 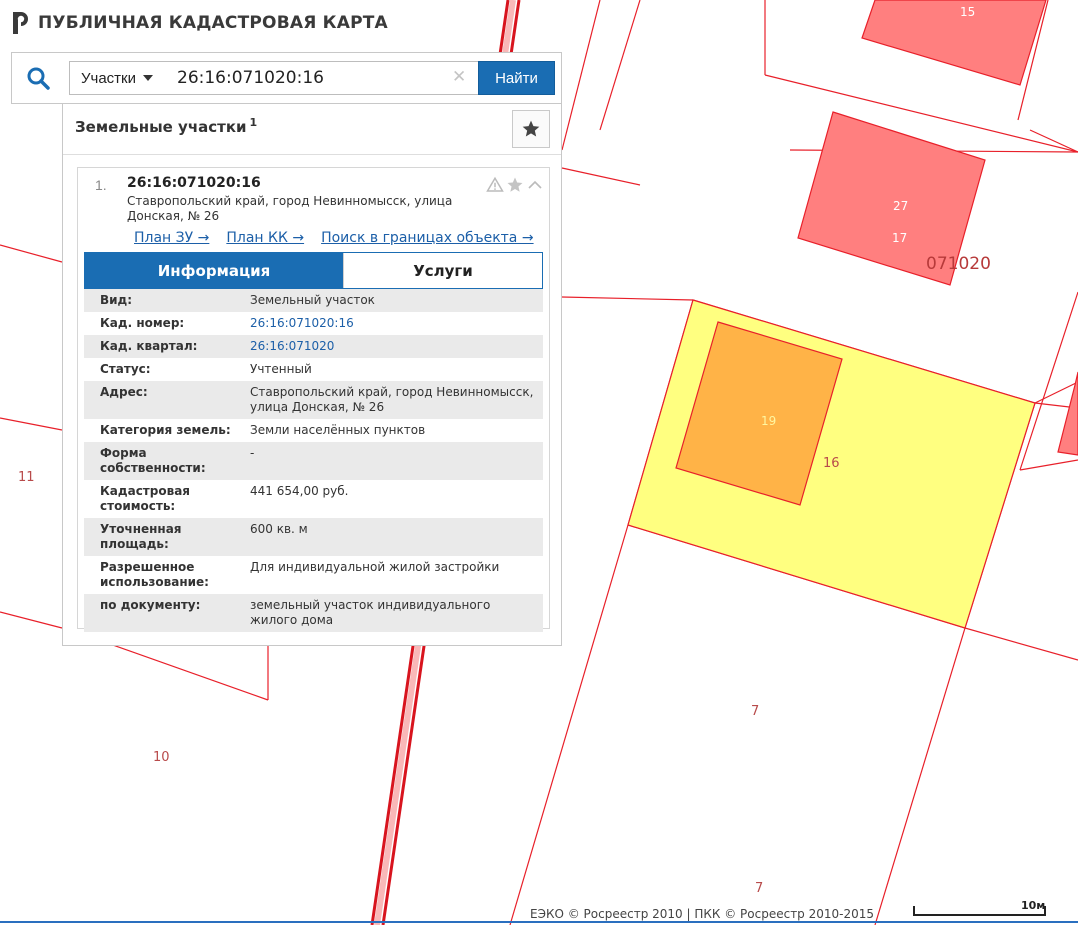 What do you see at coordinates (148, 78) in the screenshot?
I see `chevron-down-icon` at bounding box center [148, 78].